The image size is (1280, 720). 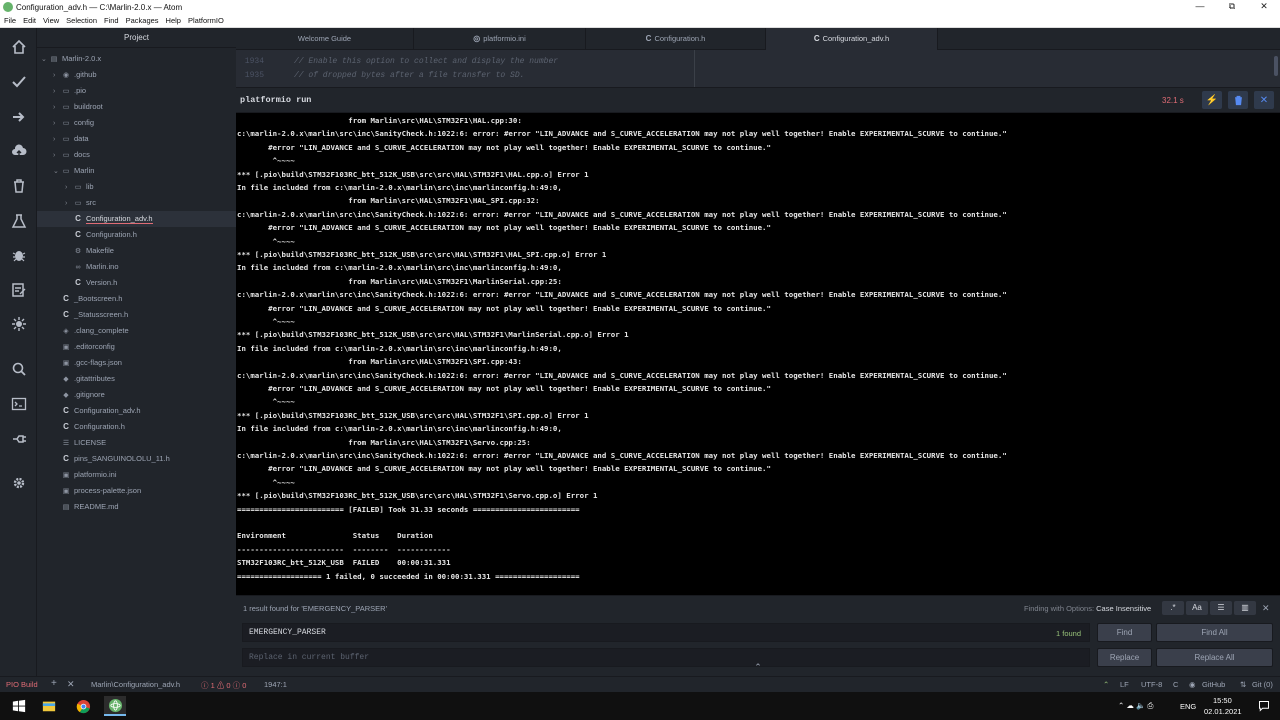 What do you see at coordinates (1223, 711) in the screenshot?
I see `clock-date: 02.01.2021` at bounding box center [1223, 711].